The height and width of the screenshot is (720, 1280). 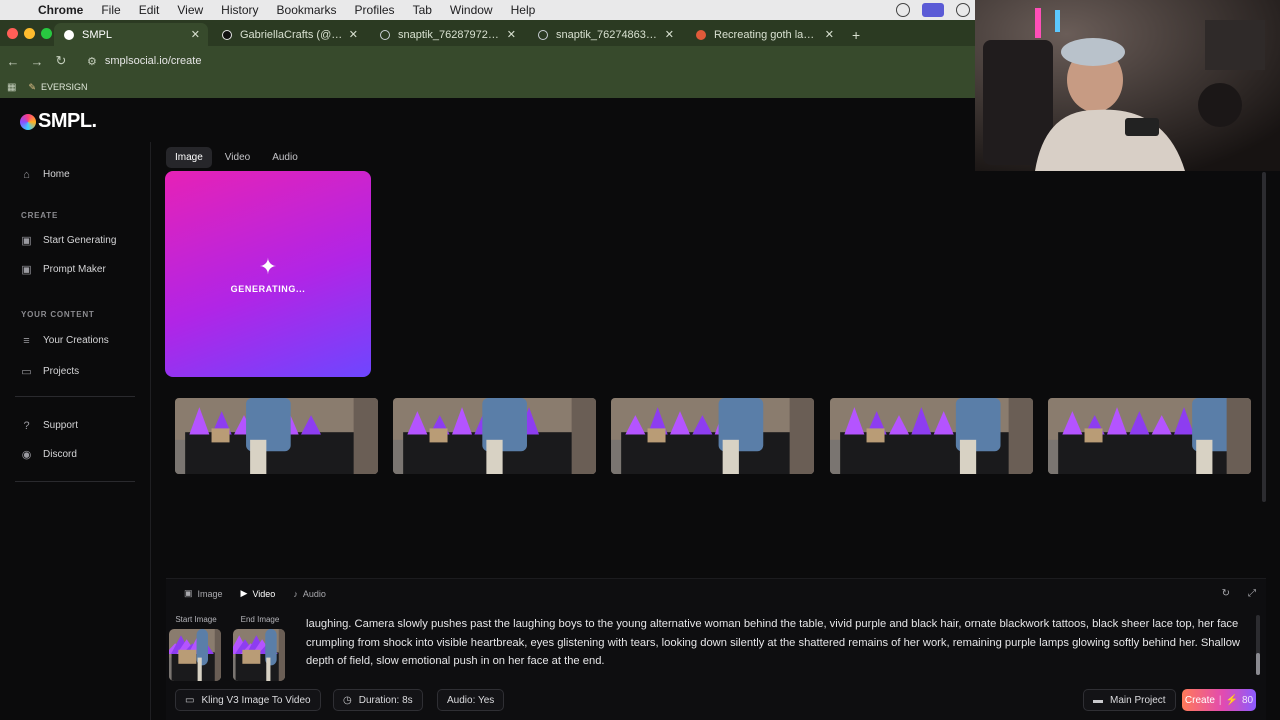 I want to click on sidebar-item-your-creations: ≡ Your Creations, so click(x=64, y=340).